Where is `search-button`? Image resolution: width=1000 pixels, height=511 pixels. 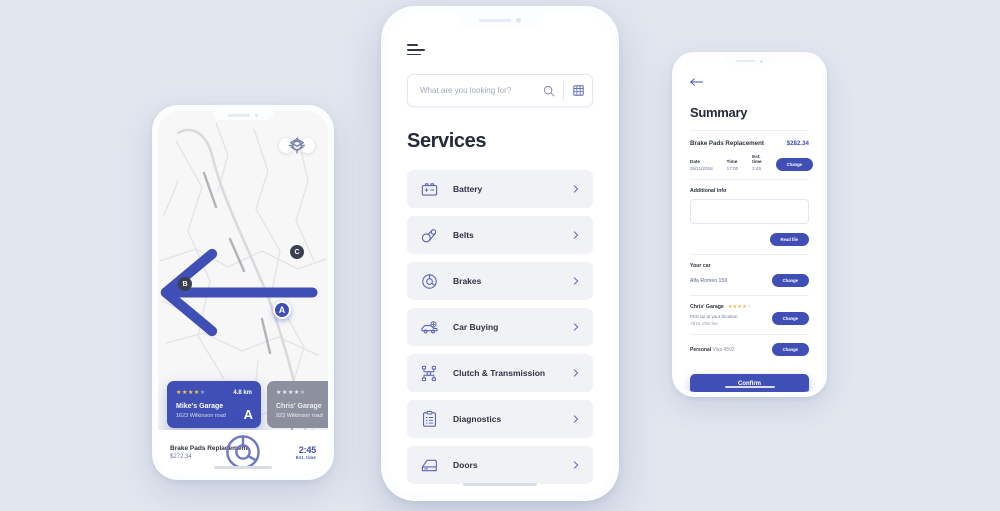
search-button is located at coordinates (549, 91).